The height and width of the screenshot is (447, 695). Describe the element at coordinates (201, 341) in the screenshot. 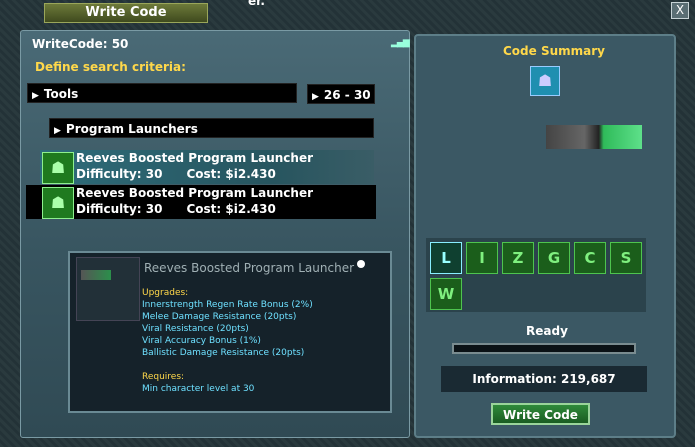

I see `upgrade-line: Viral Accuracy Bonus (1%)` at that location.